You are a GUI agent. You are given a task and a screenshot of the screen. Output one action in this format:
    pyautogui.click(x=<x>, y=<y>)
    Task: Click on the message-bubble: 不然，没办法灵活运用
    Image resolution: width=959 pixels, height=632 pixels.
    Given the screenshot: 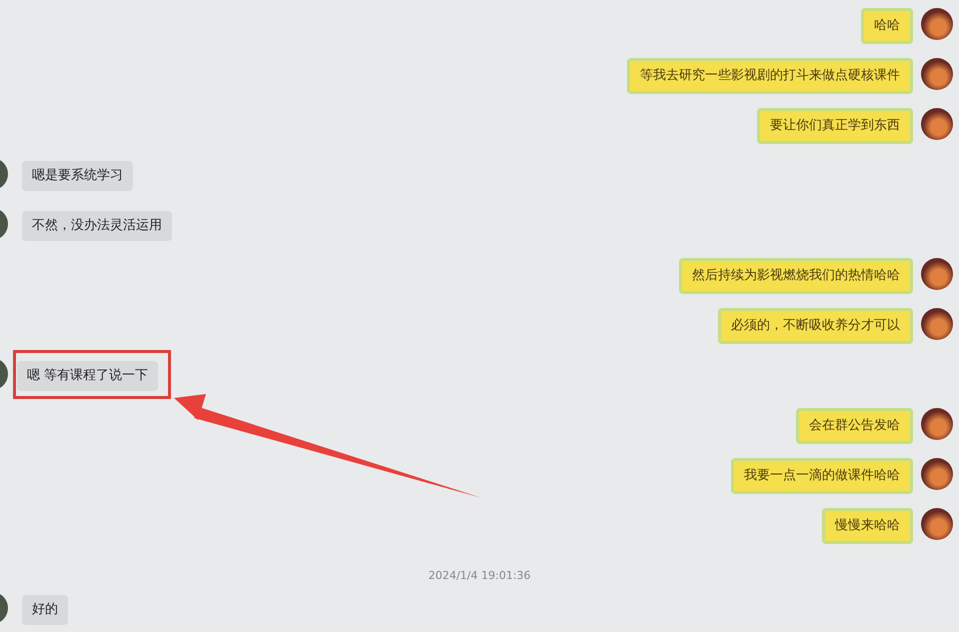 What is the action you would take?
    pyautogui.click(x=97, y=226)
    